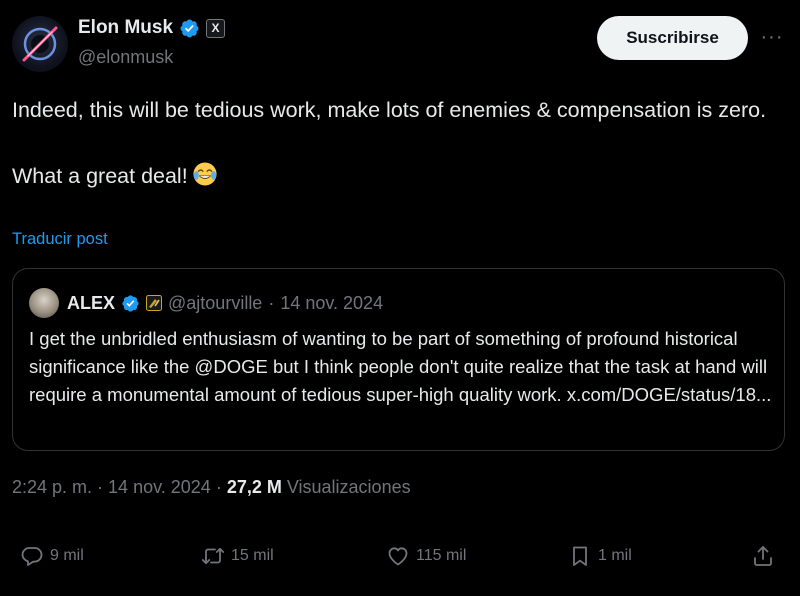  Describe the element at coordinates (398, 556) in the screenshot. I see `heart-icon` at that location.